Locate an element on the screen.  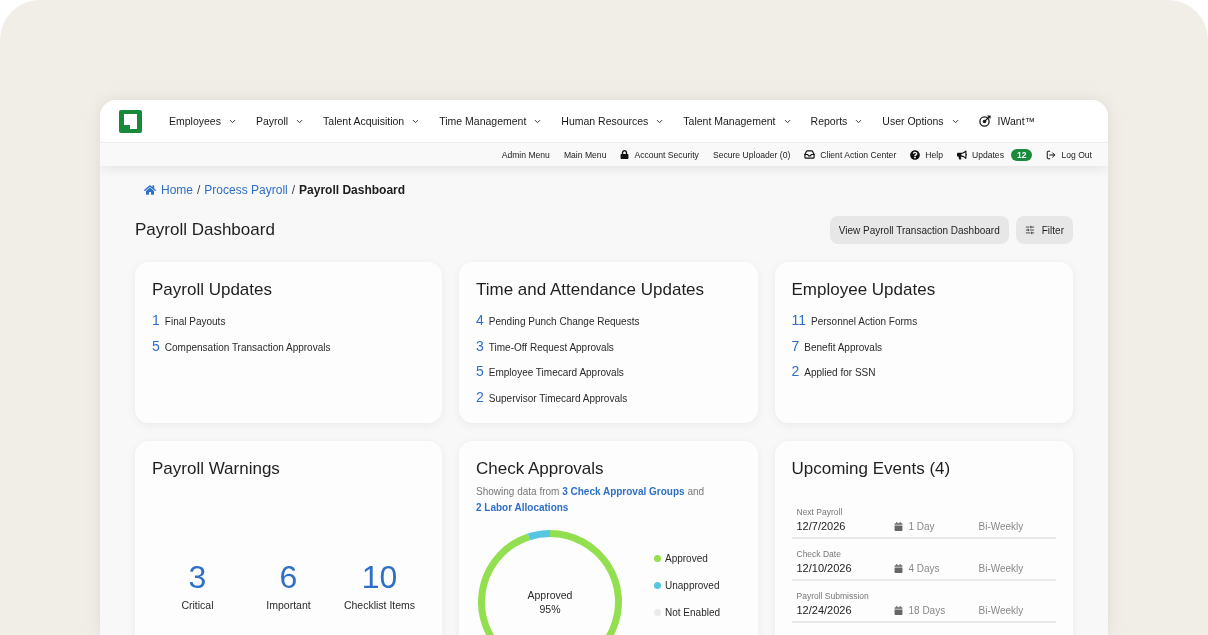
update-label: Final Payouts is located at coordinates (195, 321).